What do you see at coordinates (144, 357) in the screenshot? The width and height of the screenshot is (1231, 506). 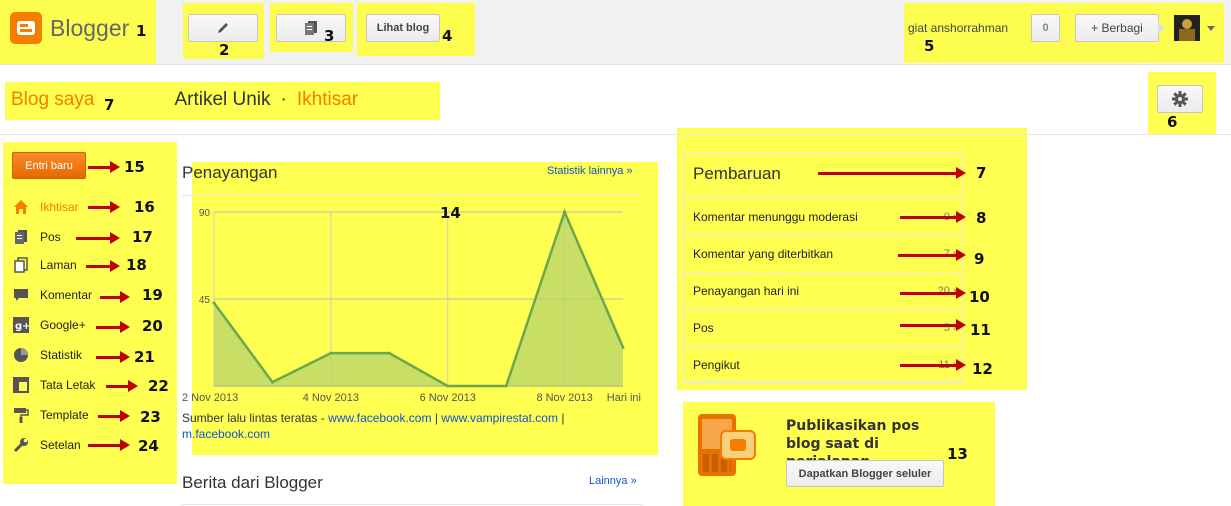 I see `annotation-number: 21` at bounding box center [144, 357].